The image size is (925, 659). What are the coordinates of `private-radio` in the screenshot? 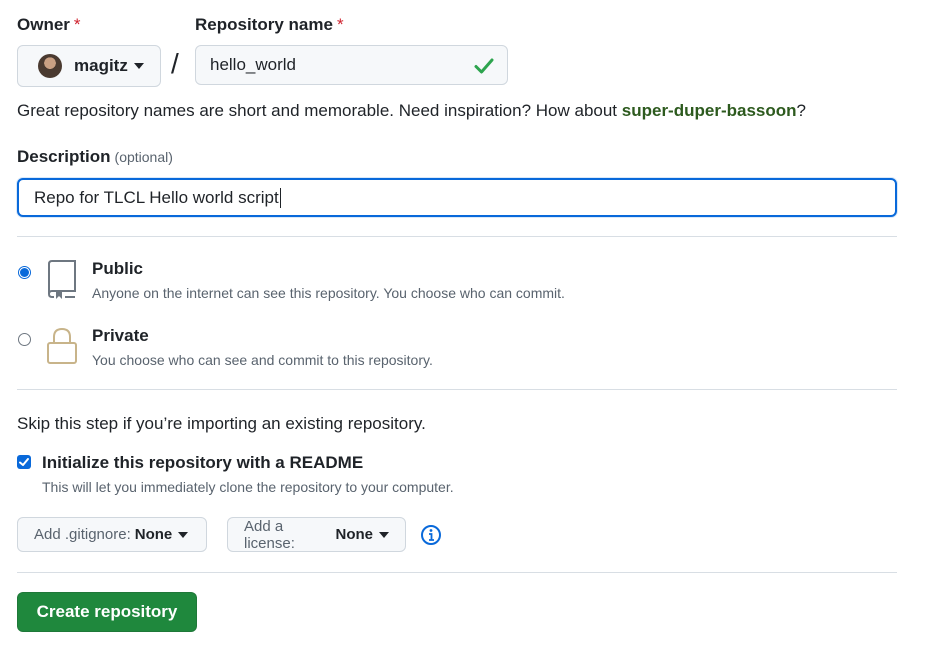 It's located at (24, 339).